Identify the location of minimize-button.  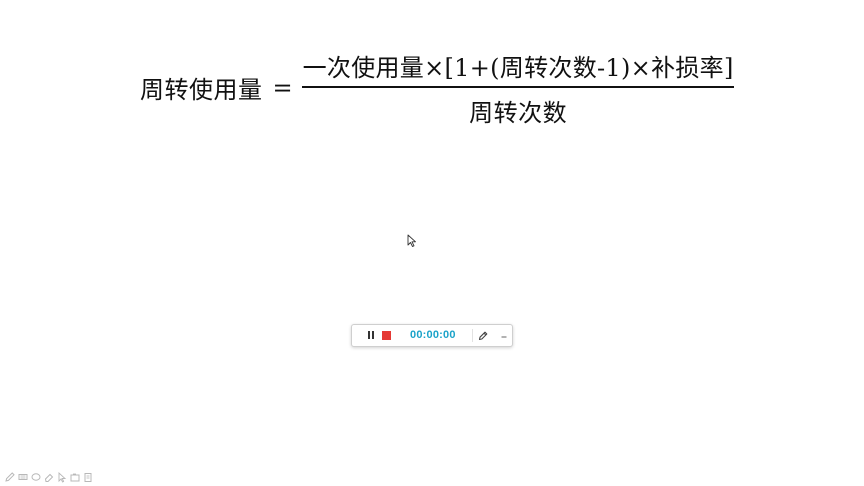
(504, 332).